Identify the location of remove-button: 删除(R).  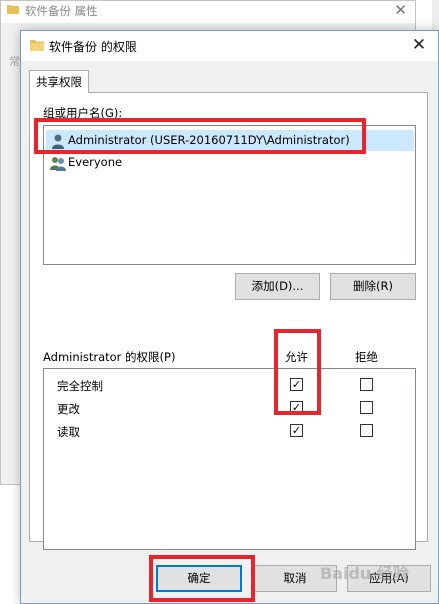
(373, 286).